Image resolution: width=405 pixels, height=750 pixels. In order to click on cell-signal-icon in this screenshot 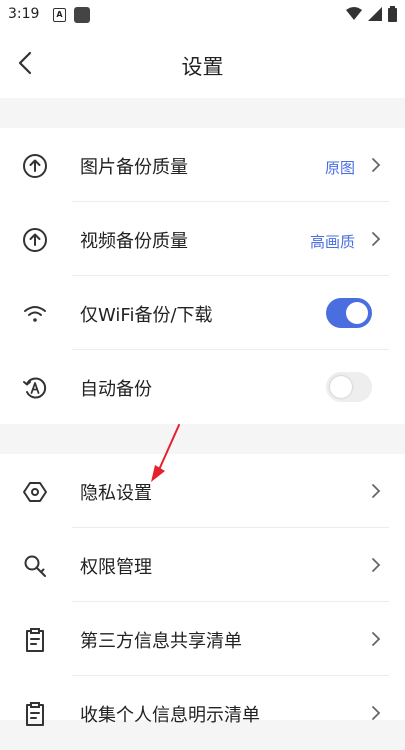, I will do `click(375, 14)`.